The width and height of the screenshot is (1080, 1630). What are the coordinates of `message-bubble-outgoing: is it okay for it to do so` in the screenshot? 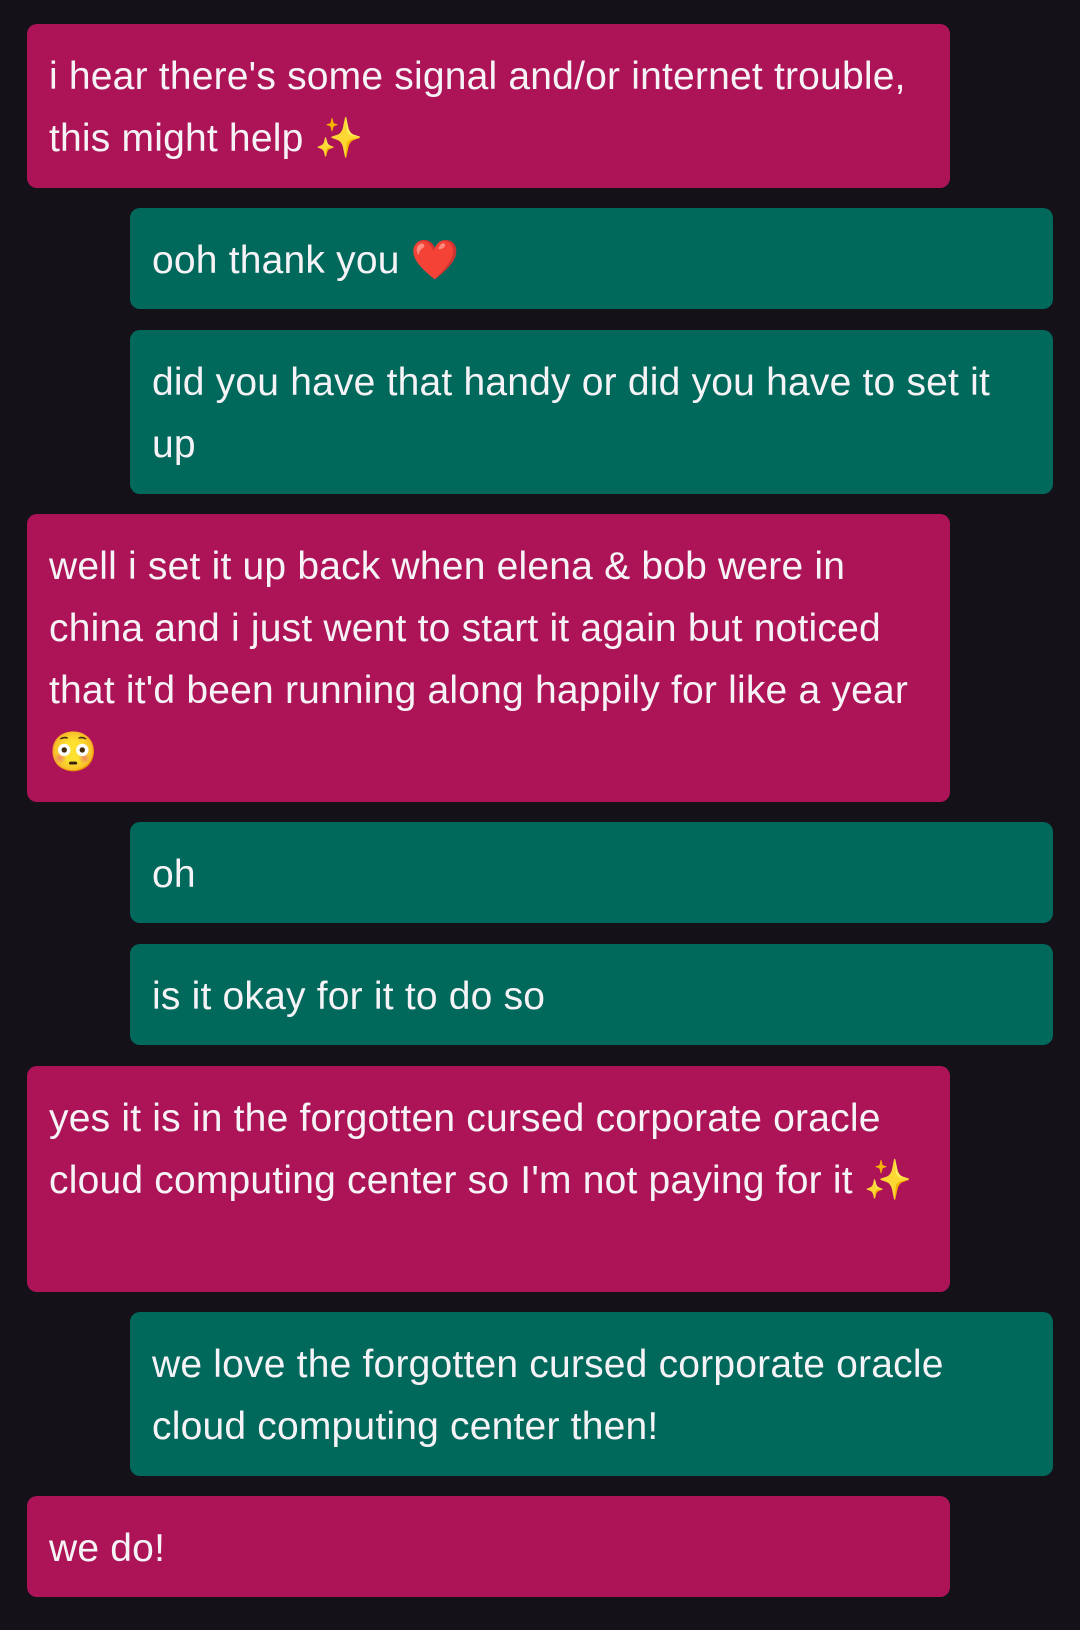 It's located at (591, 994).